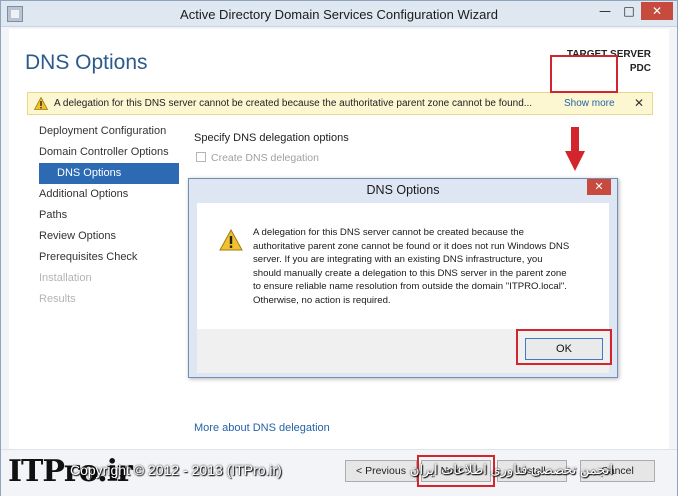 This screenshot has height=496, width=678. I want to click on create-dns-delegation-checkbox, so click(201, 157).